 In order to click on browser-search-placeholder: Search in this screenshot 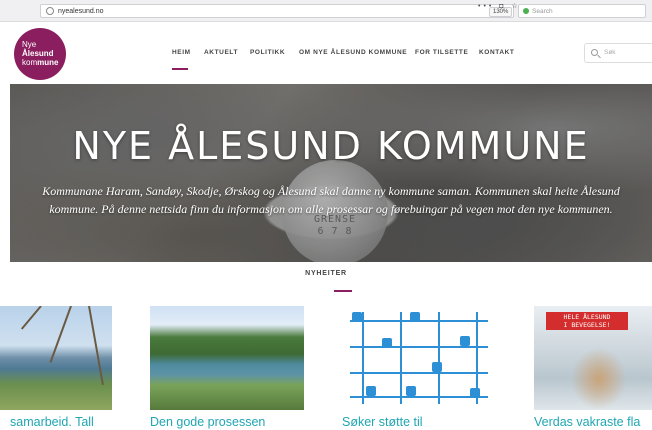, I will do `click(542, 11)`.